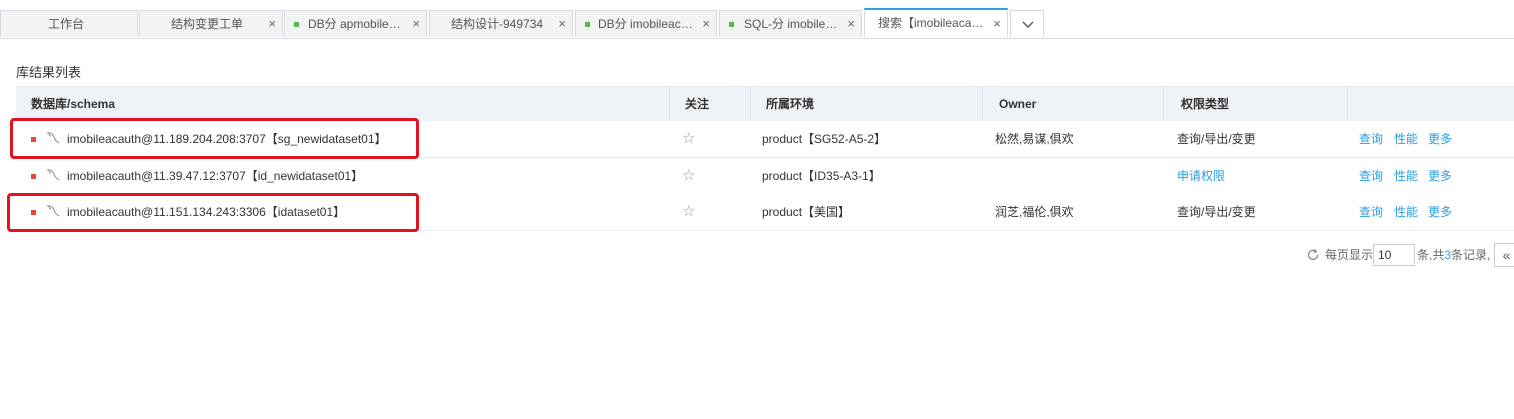 Image resolution: width=1514 pixels, height=419 pixels. I want to click on tab-overflow-button, so click(1027, 23).